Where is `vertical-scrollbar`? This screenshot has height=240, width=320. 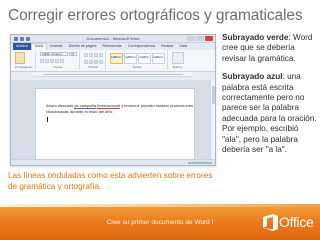 vertical-scrollbar is located at coordinates (212, 119).